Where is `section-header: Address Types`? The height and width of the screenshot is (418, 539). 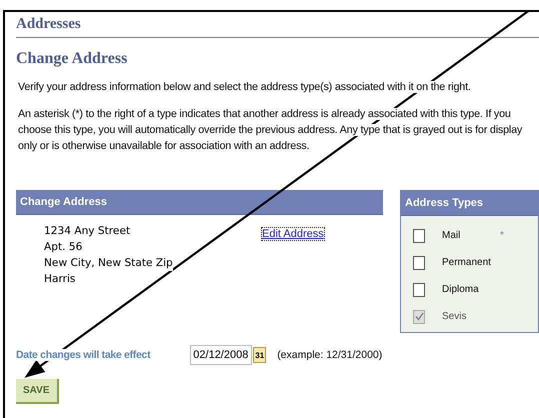 section-header: Address Types is located at coordinates (469, 203).